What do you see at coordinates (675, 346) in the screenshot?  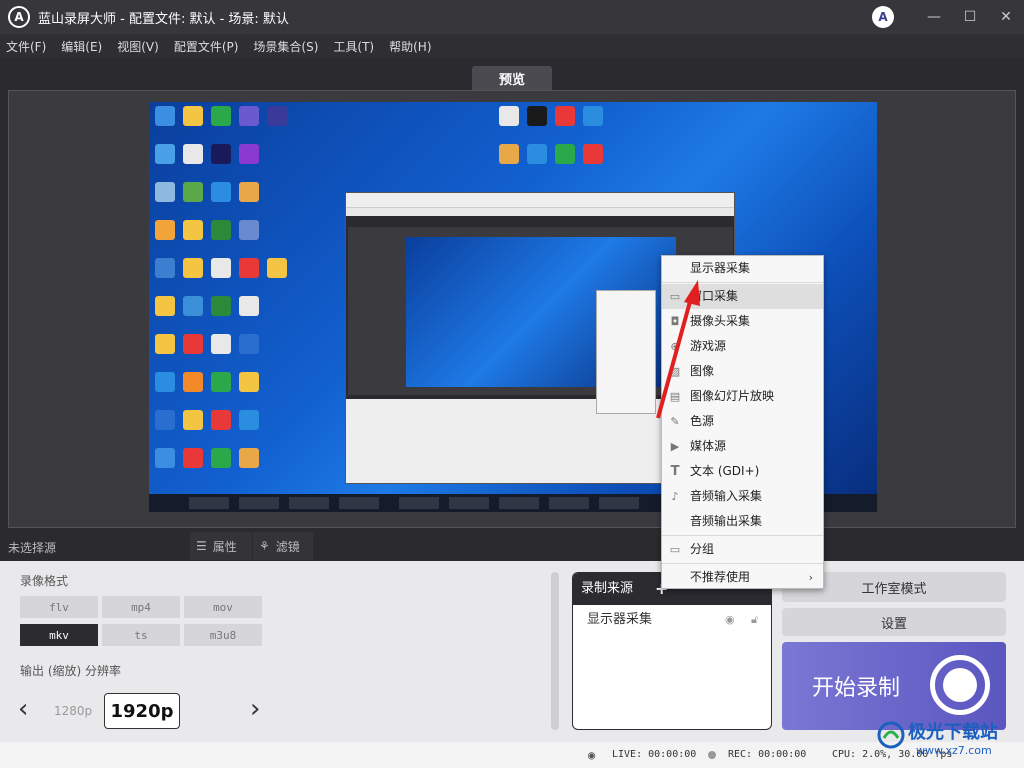 I see `gamepad-icon: ⊕` at bounding box center [675, 346].